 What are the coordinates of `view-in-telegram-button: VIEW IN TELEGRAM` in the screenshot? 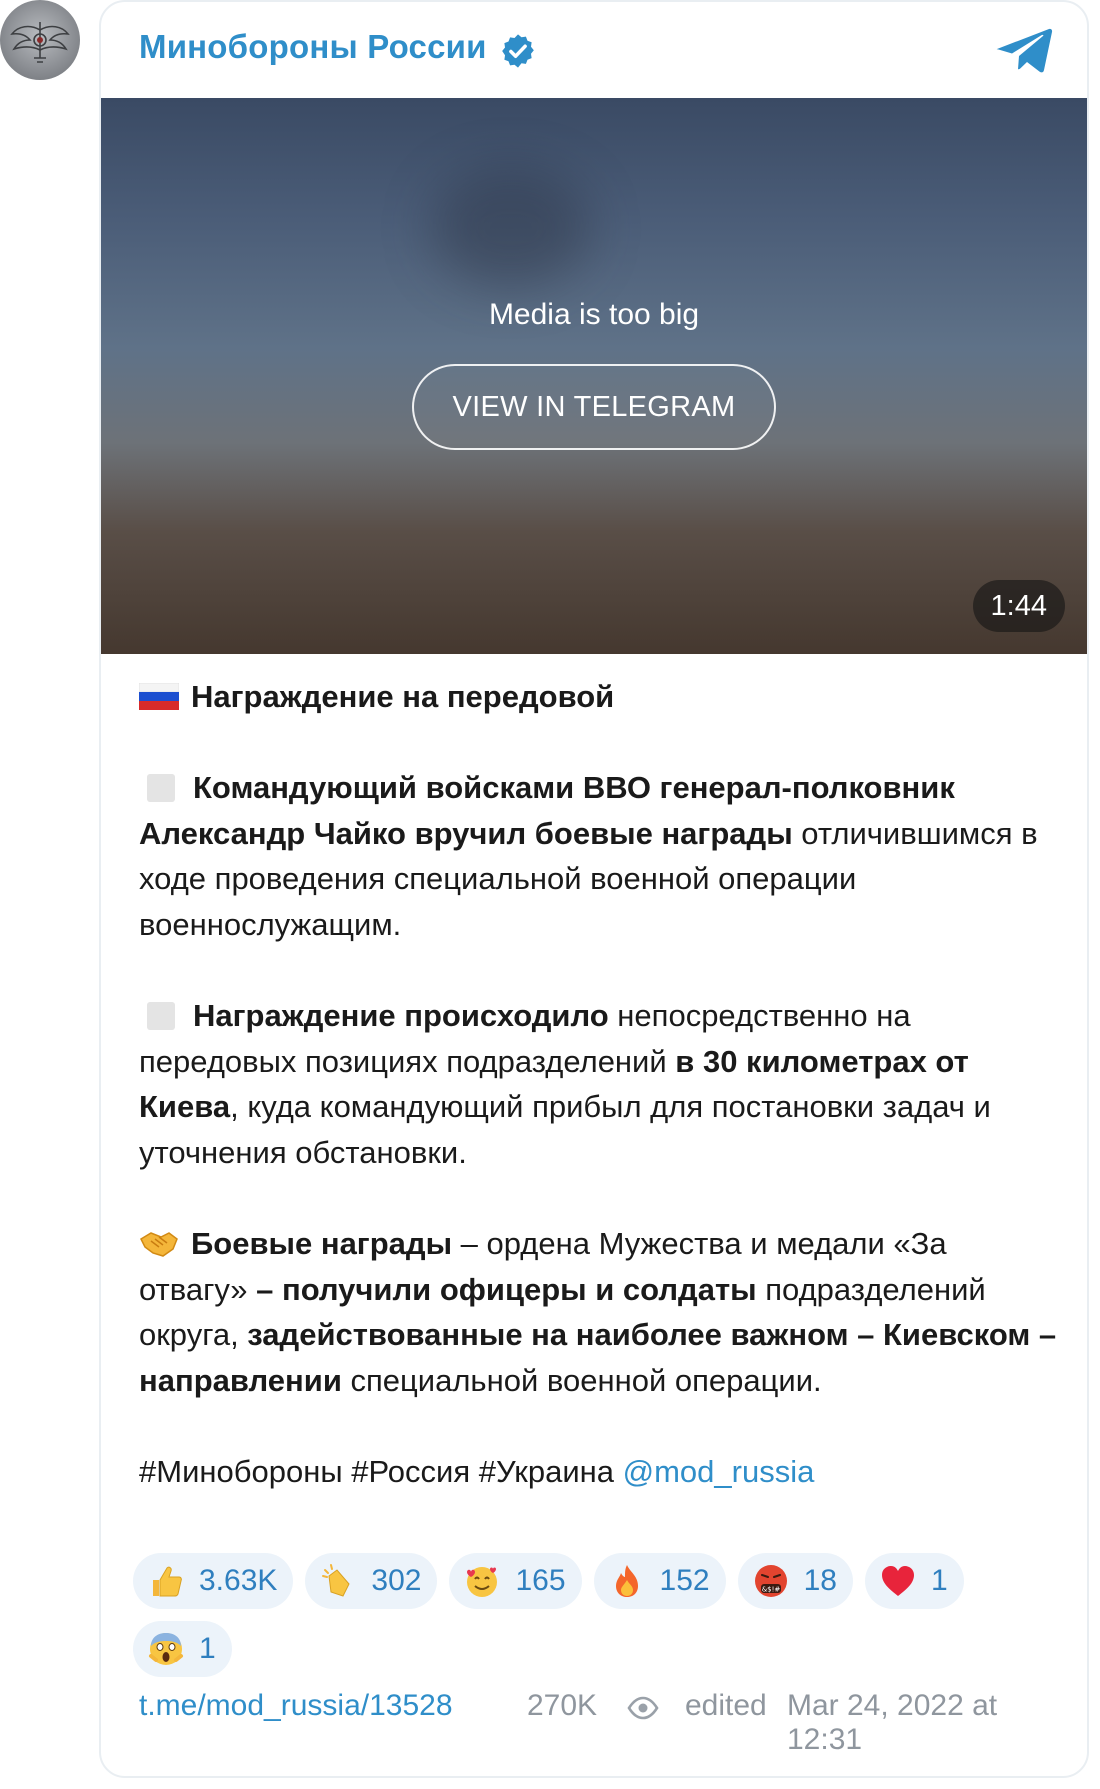 It's located at (594, 407).